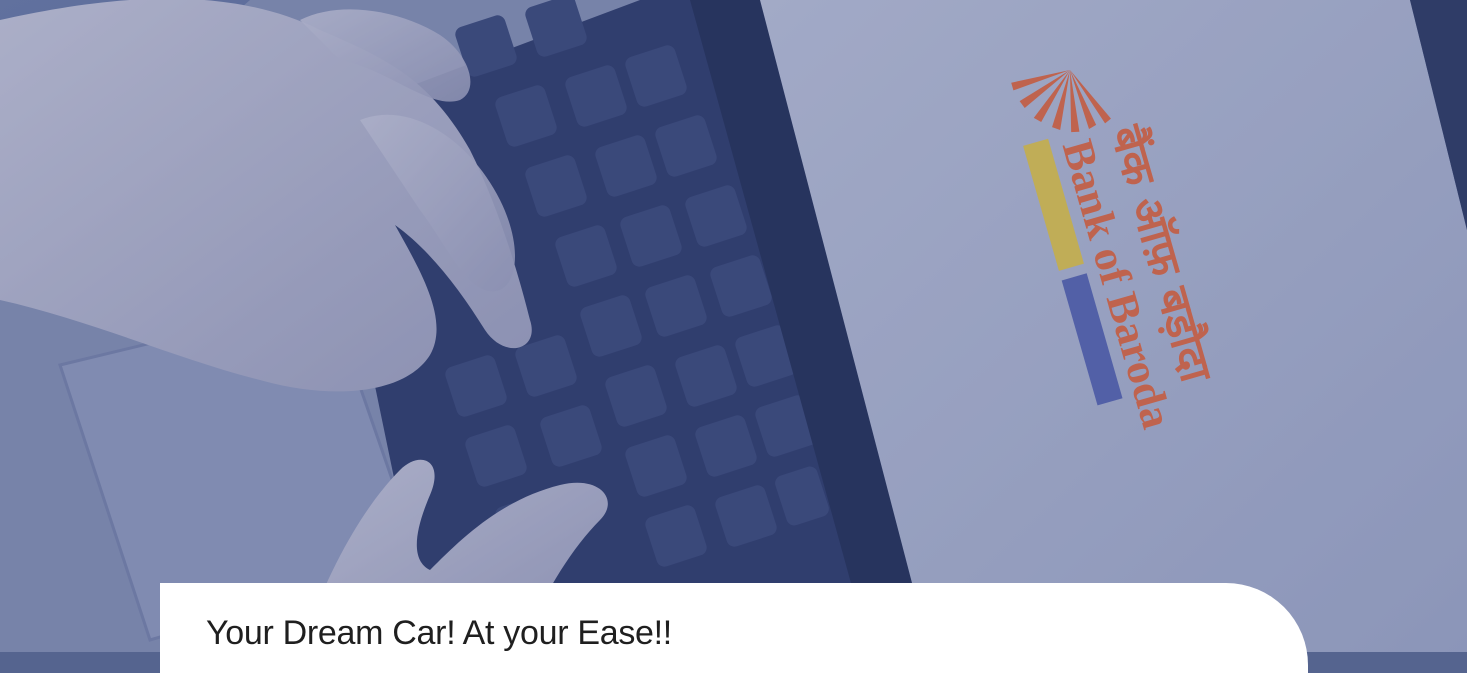 The image size is (1467, 673). Describe the element at coordinates (439, 633) in the screenshot. I see `banner-title: Your Dream Car! At your Ease!!` at that location.